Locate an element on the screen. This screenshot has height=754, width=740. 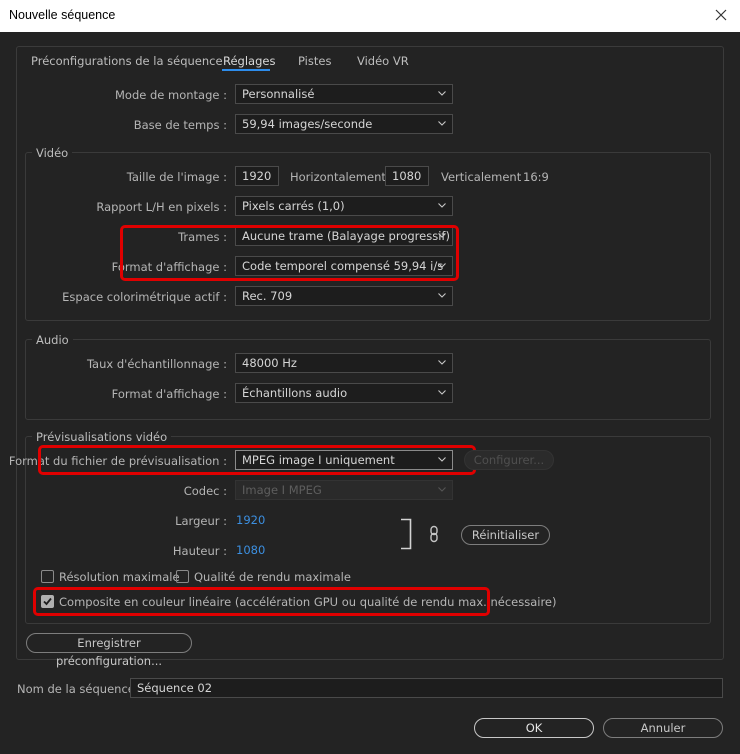
cancel-button: Annuler is located at coordinates (663, 728).